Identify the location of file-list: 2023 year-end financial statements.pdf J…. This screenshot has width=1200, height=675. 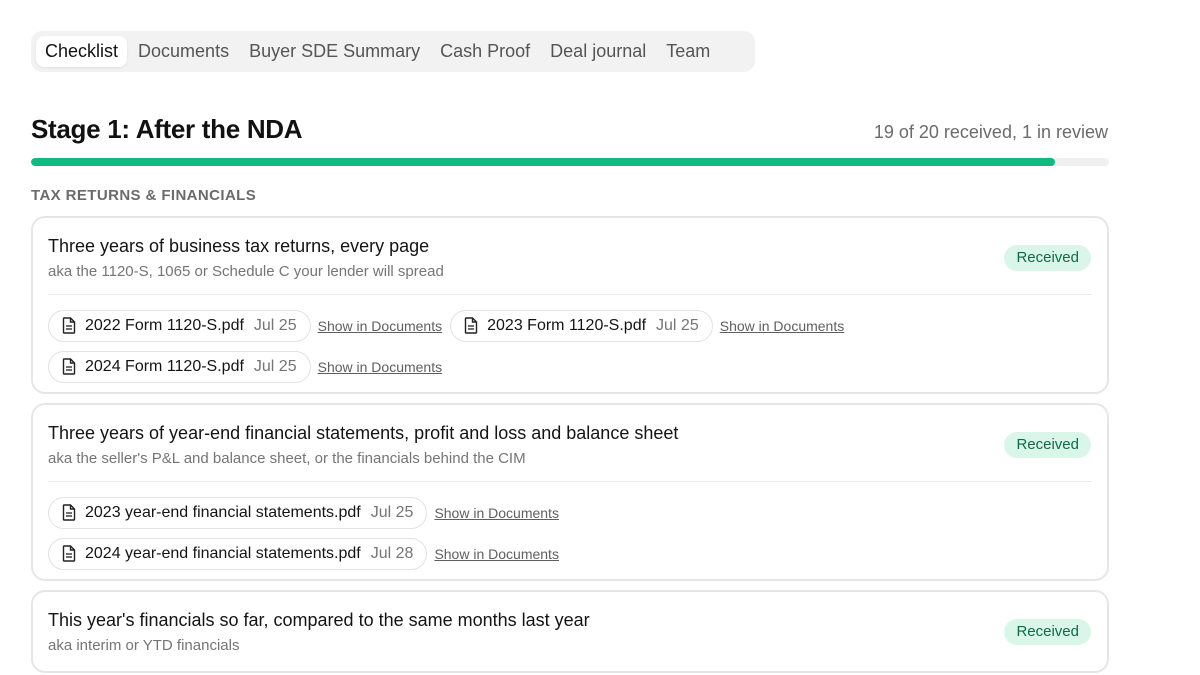
(570, 528).